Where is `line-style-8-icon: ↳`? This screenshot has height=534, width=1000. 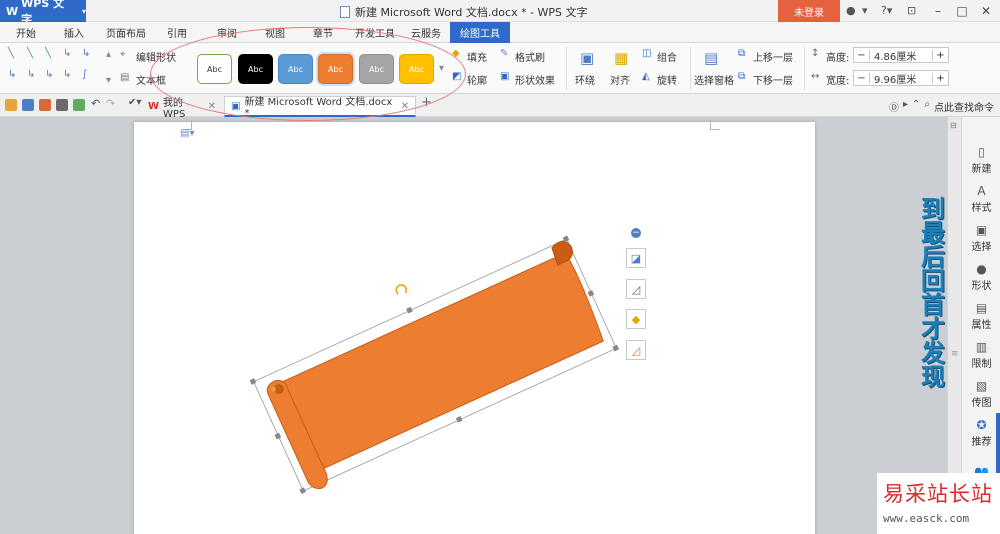
line-style-8-icon: ↳ is located at coordinates (49, 74).